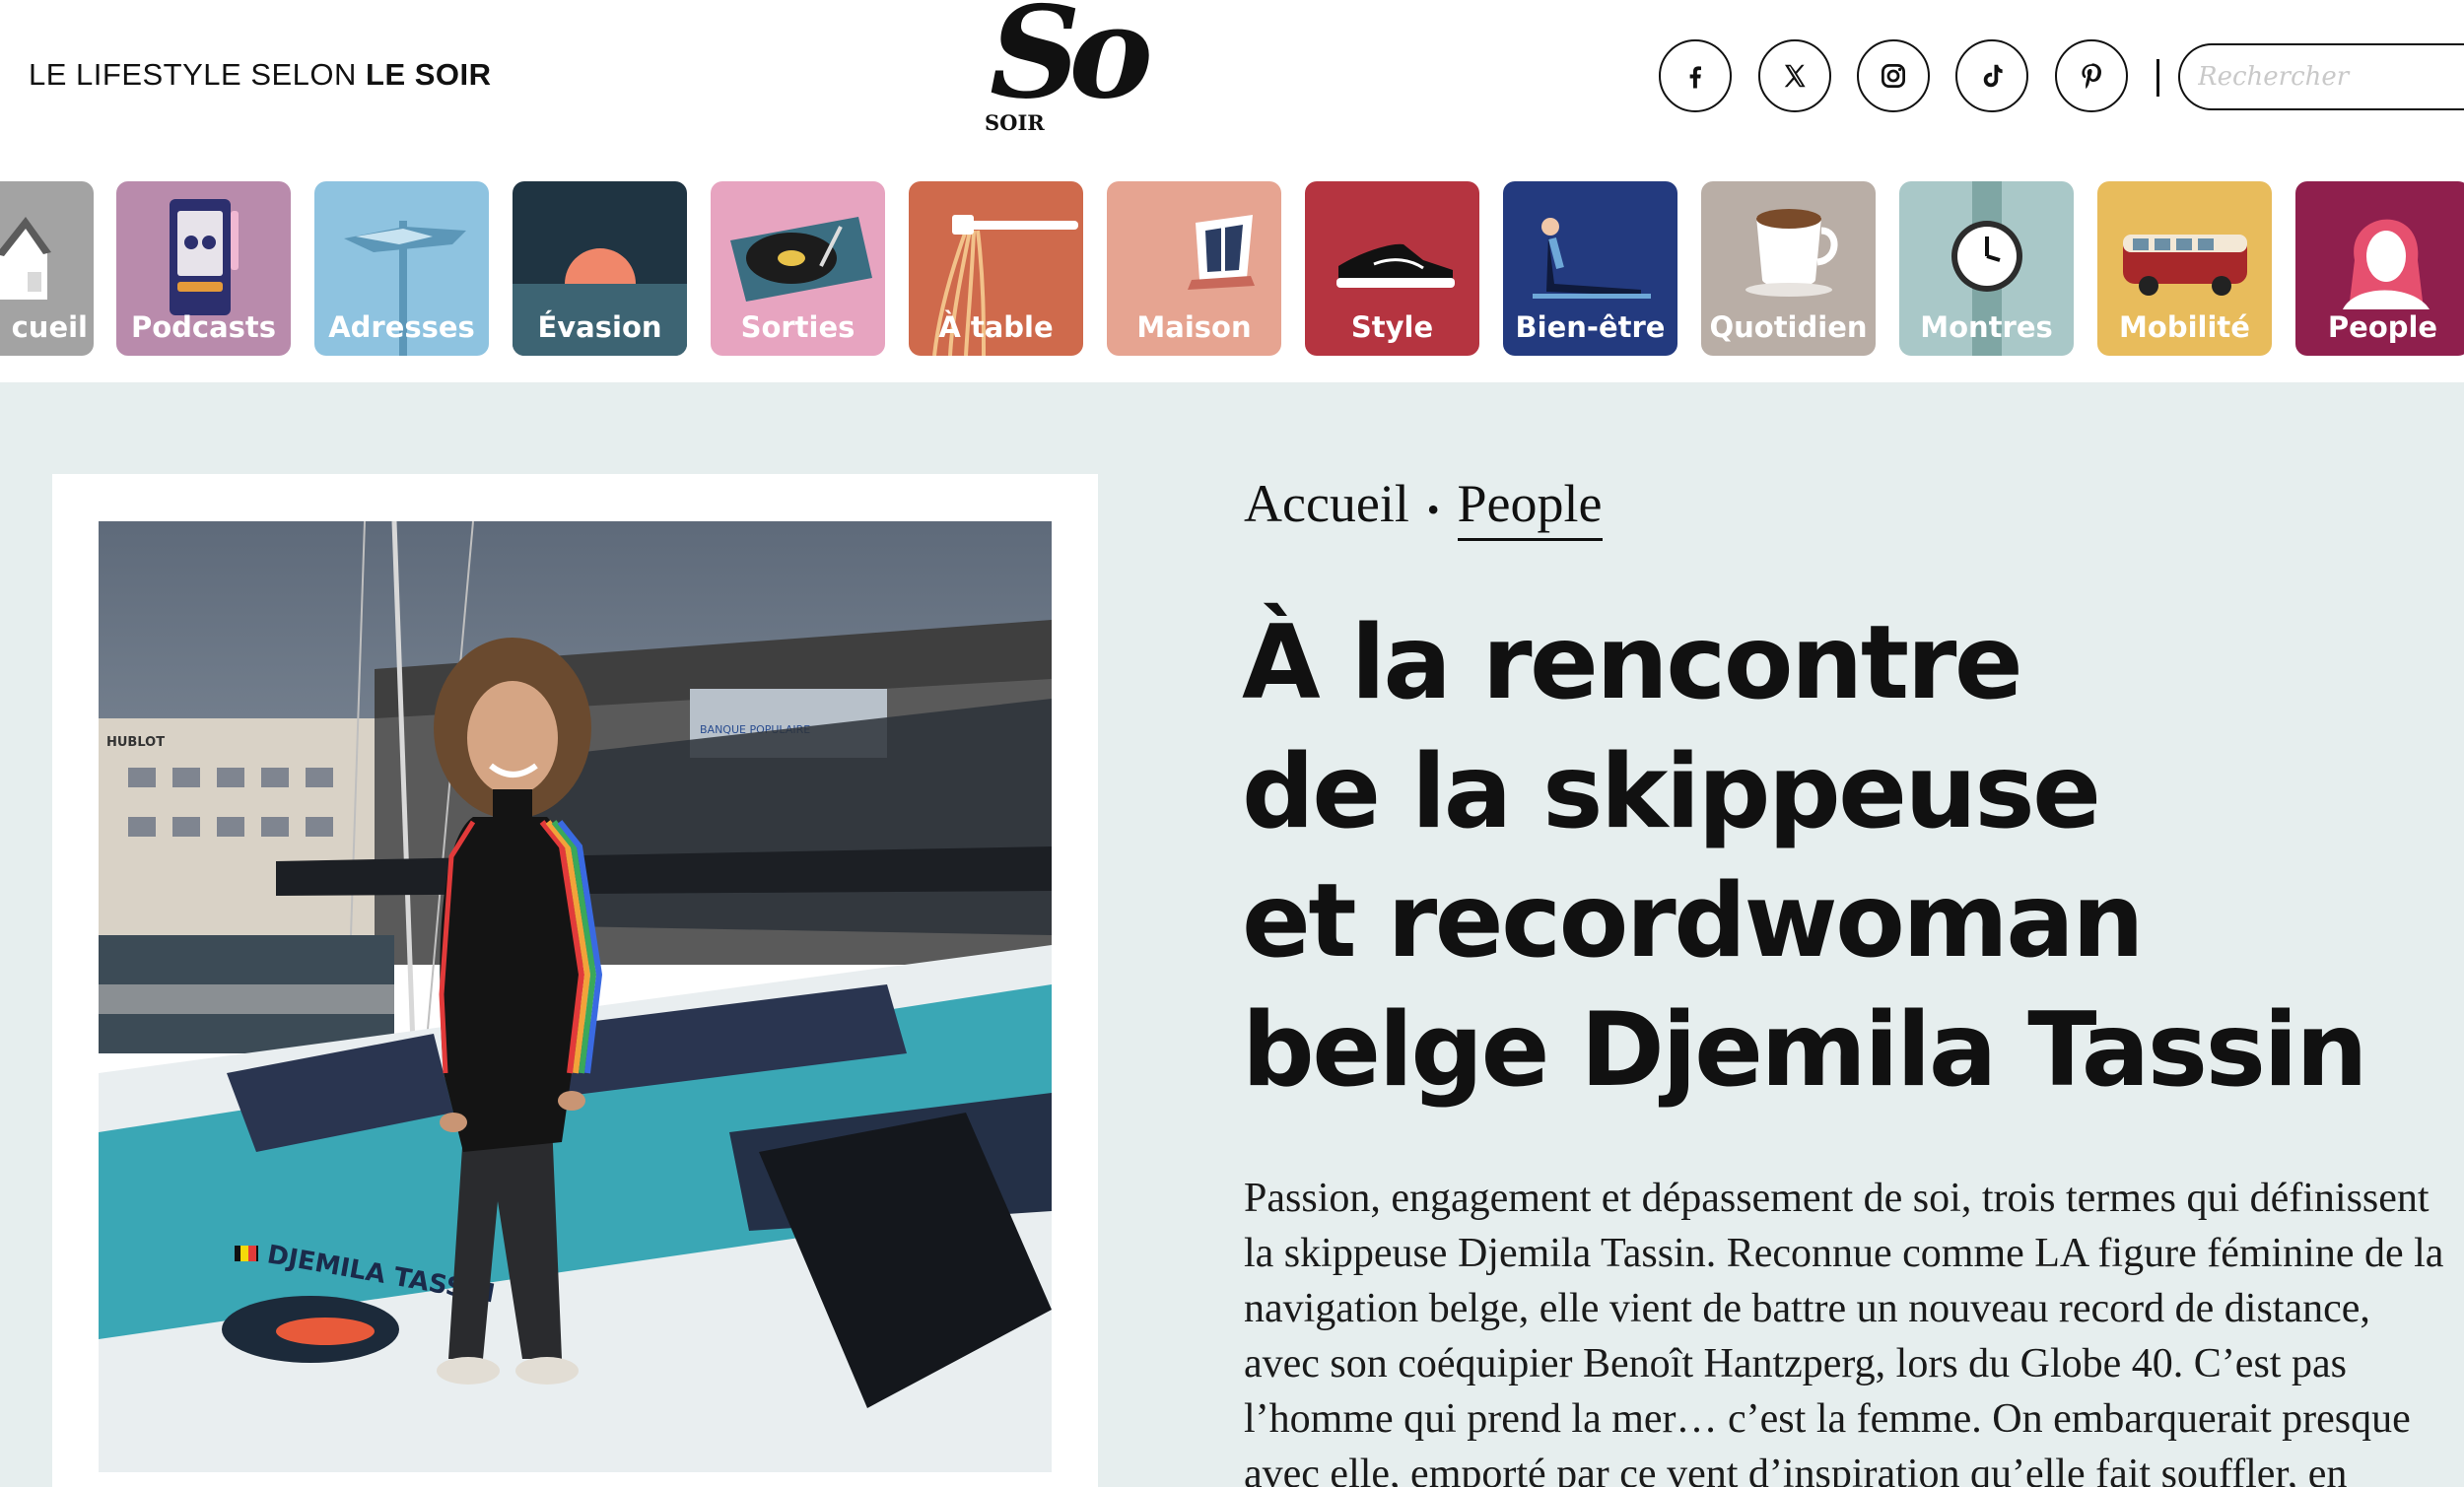 Image resolution: width=2464 pixels, height=1487 pixels. What do you see at coordinates (1693, 921) in the screenshot?
I see `title-line: et recordwoman` at bounding box center [1693, 921].